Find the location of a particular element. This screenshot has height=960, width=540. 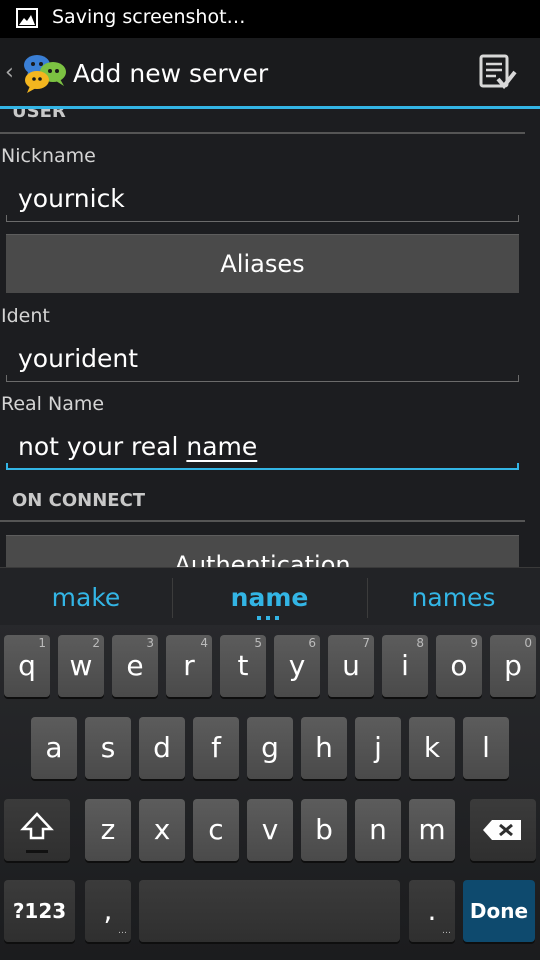

key-p: p0 is located at coordinates (513, 666).